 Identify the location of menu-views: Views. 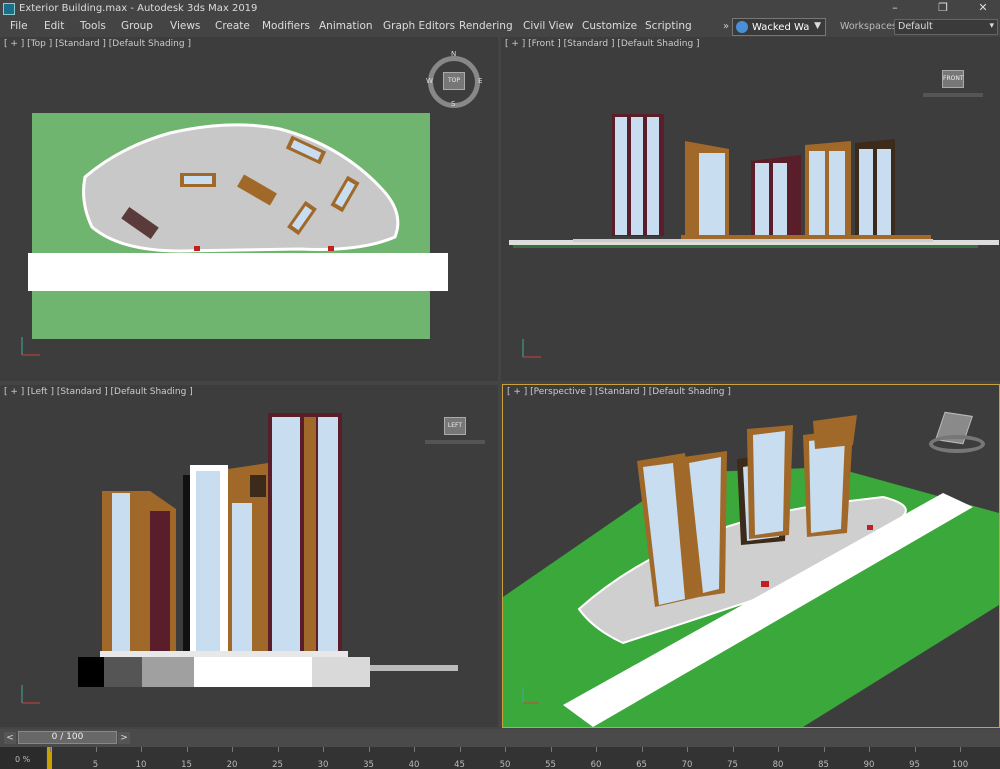
(185, 26).